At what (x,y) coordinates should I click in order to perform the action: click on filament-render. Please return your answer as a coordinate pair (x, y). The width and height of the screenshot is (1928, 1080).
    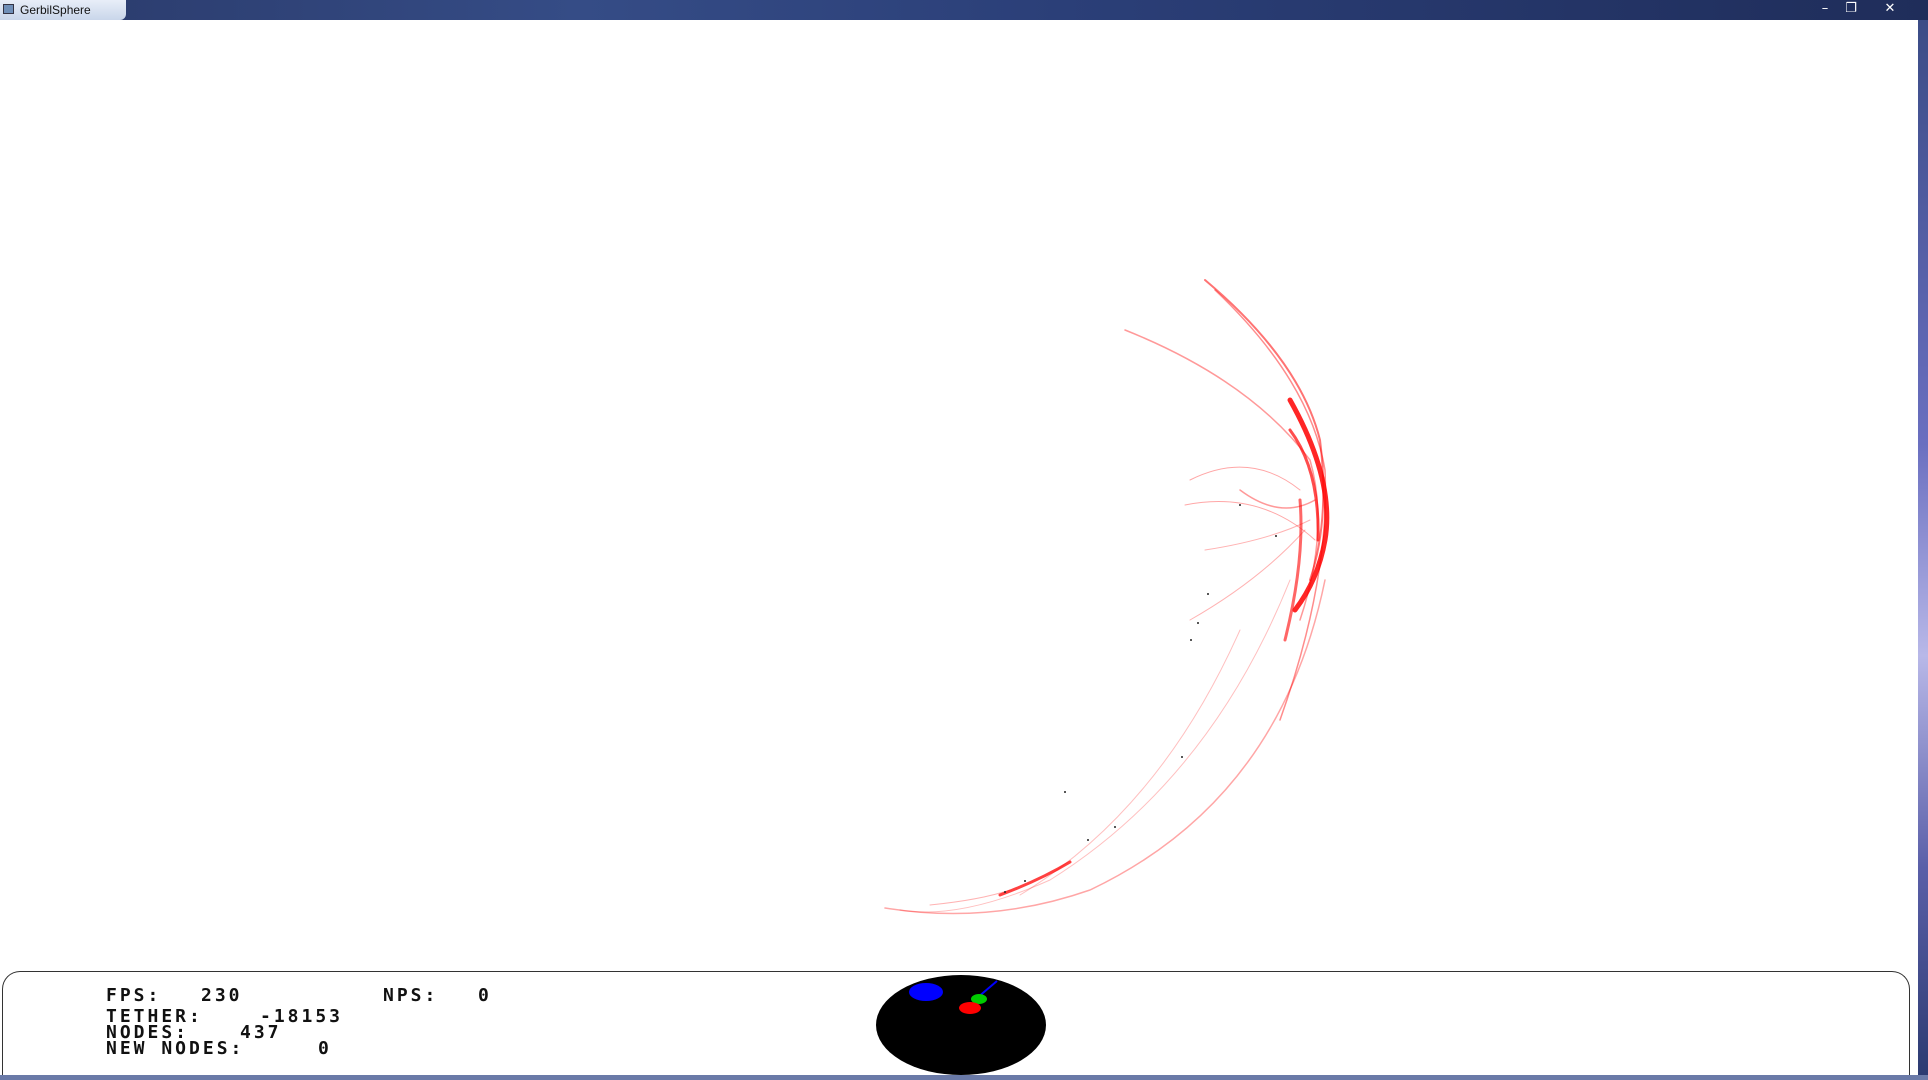
    Looking at the image, I should click on (1107, 597).